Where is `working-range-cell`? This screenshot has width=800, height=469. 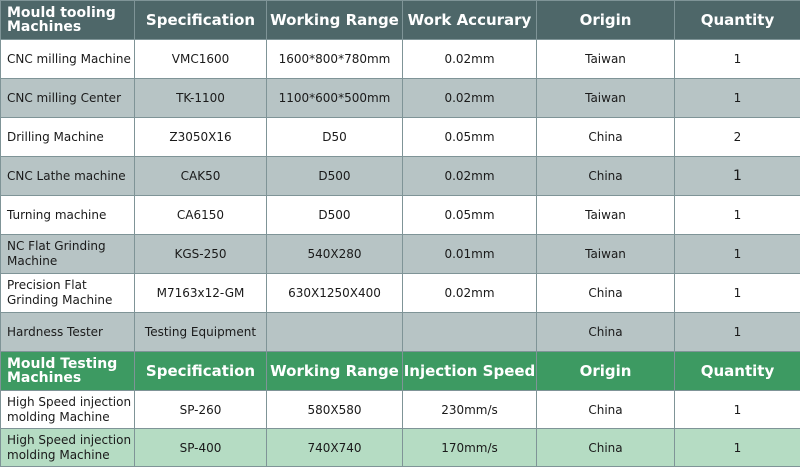
working-range-cell is located at coordinates (334, 332).